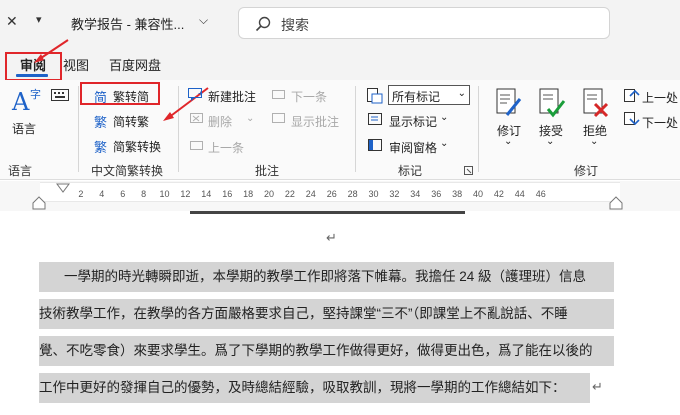  I want to click on ruler-tick-label: 16, so click(227, 194).